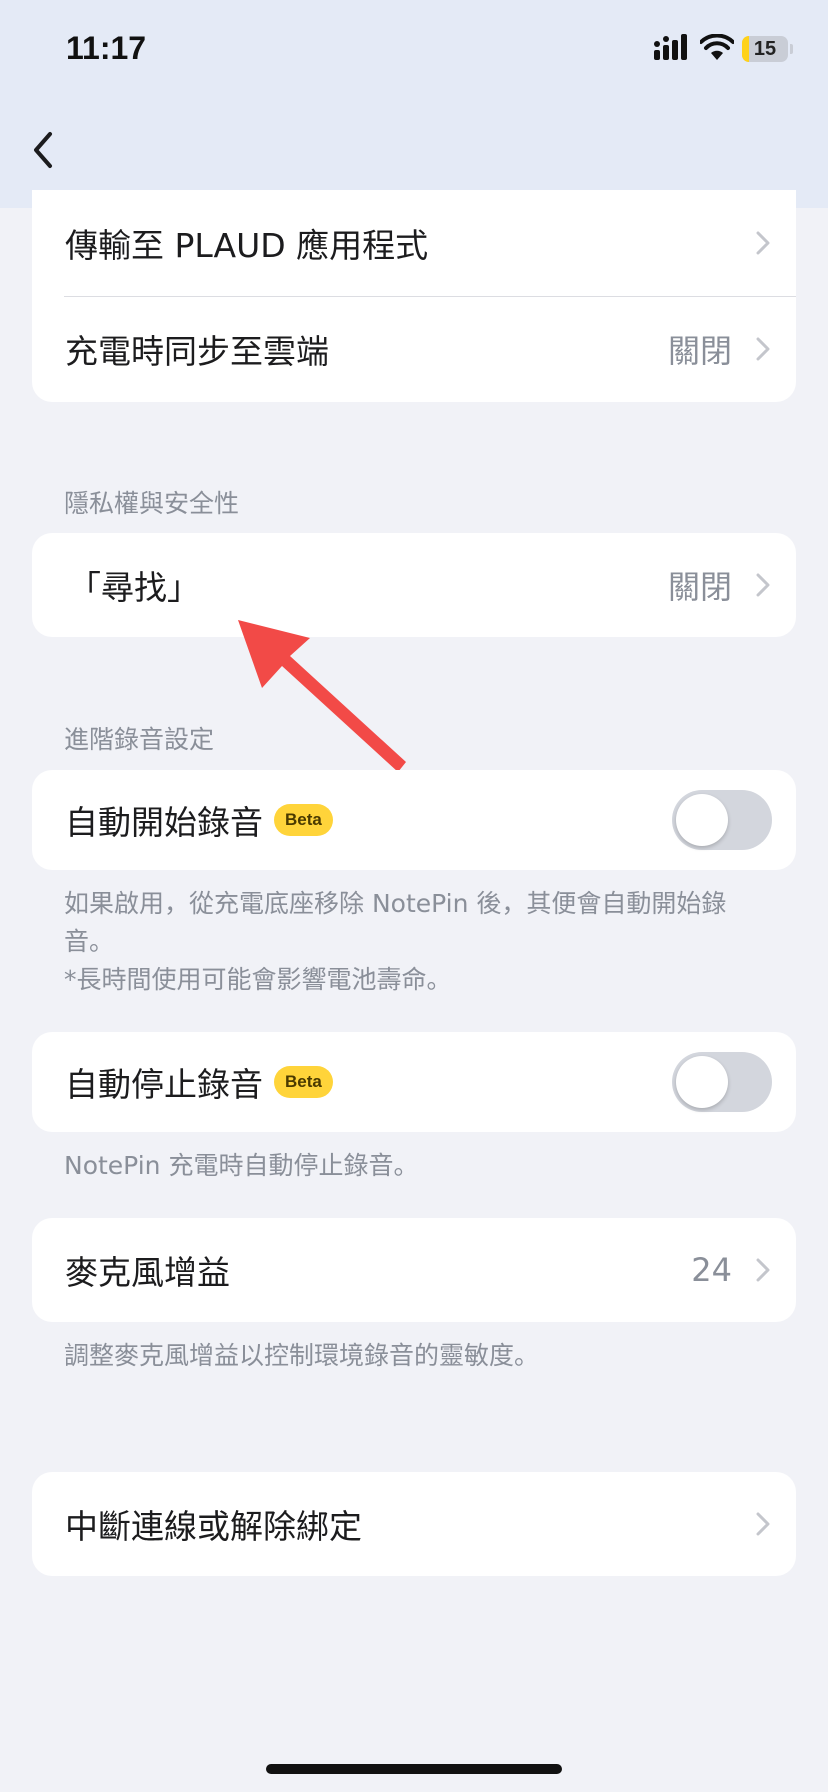 The height and width of the screenshot is (1792, 828). What do you see at coordinates (414, 349) in the screenshot?
I see `cloud-sync-row: 充電時同步至雲端 關閉` at bounding box center [414, 349].